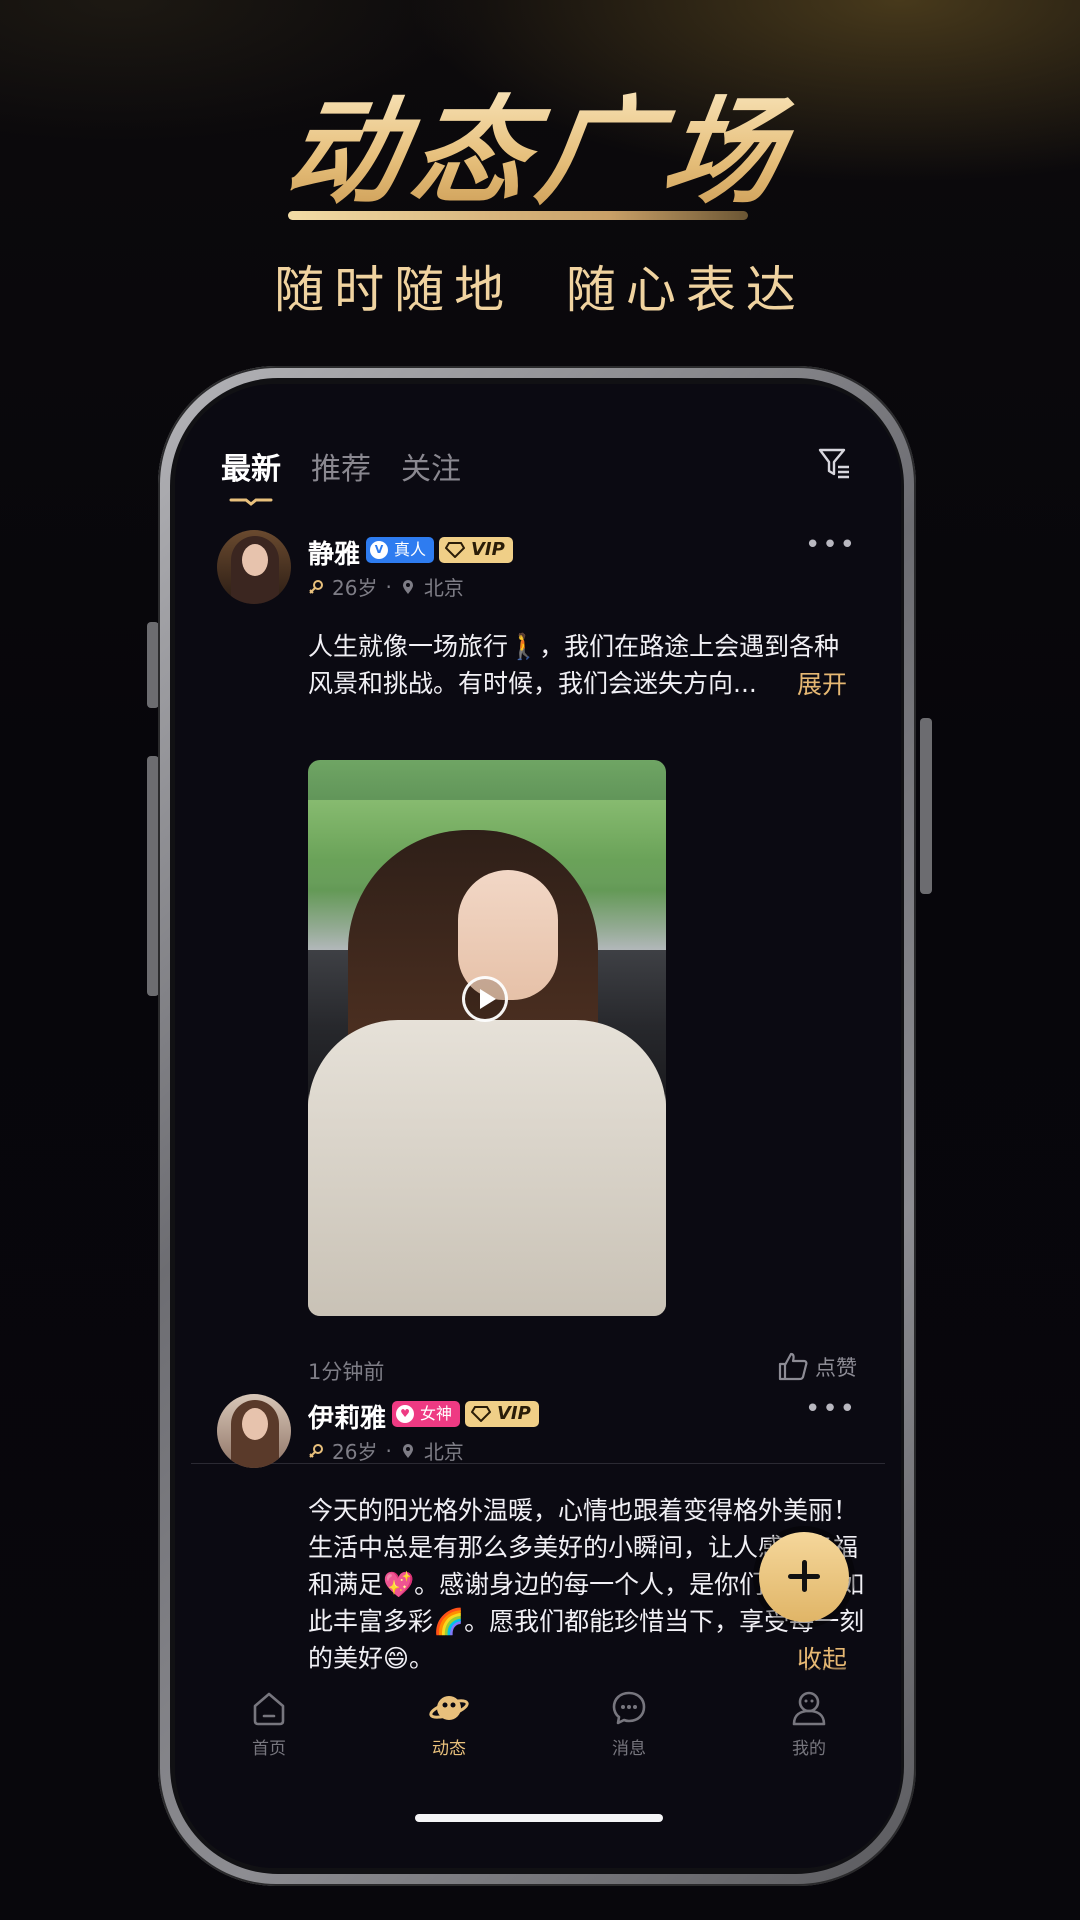 This screenshot has width=1080, height=1920. I want to click on goddess-badge-label: 女神, so click(436, 1413).